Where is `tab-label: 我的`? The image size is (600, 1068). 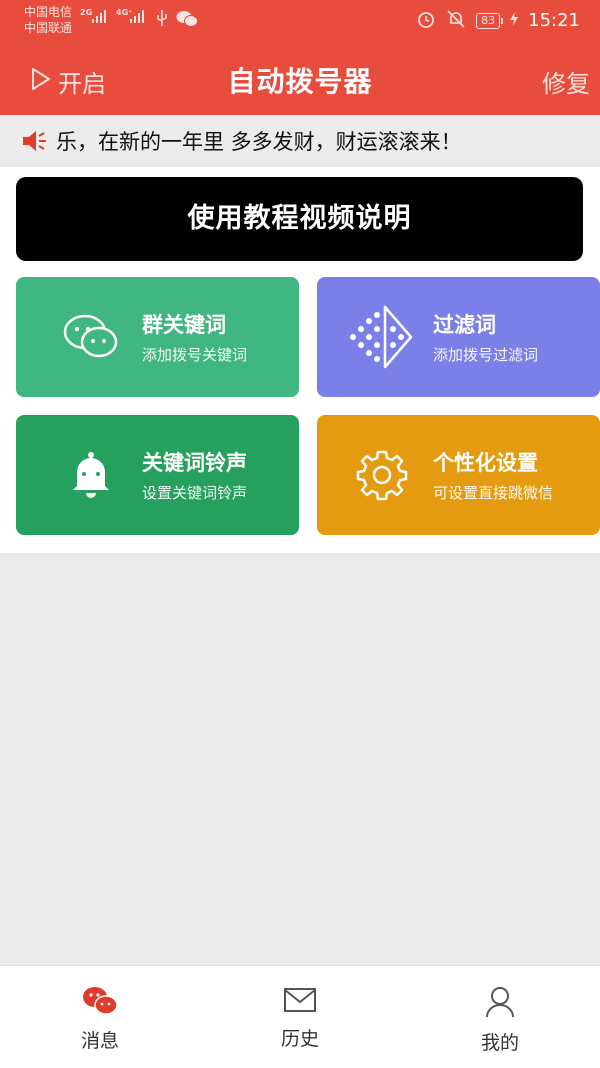
tab-label: 我的 is located at coordinates (499, 1043).